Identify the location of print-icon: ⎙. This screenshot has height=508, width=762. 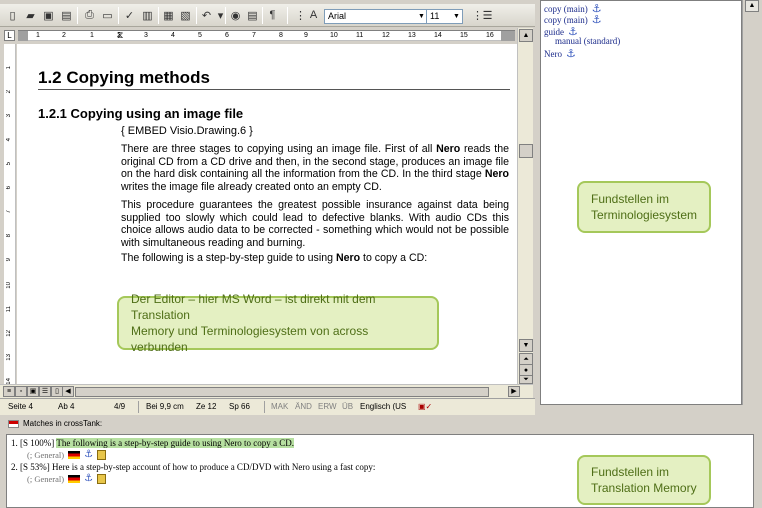
(89, 15).